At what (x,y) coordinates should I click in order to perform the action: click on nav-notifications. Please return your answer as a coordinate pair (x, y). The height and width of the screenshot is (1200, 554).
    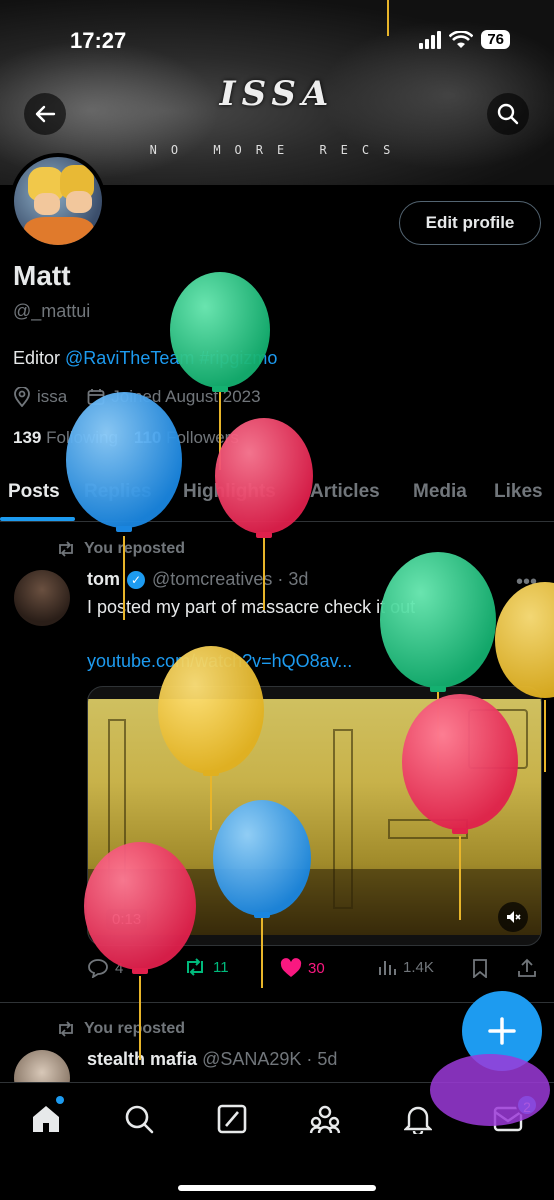
    Looking at the image, I should click on (418, 1119).